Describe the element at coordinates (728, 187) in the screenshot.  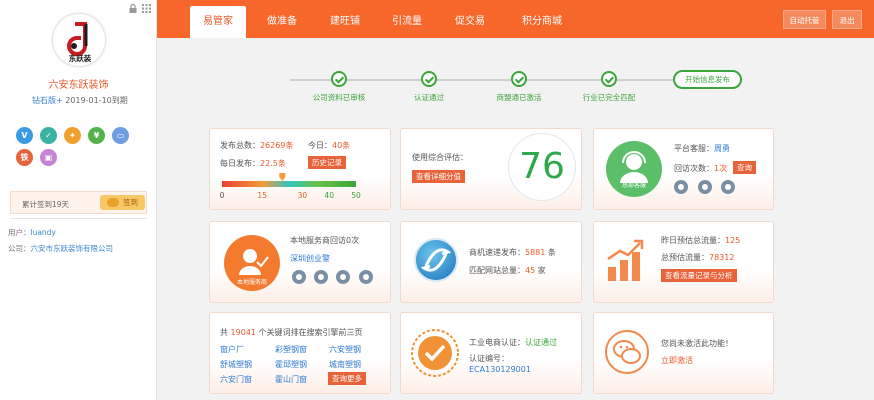
I see `chat-icon` at that location.